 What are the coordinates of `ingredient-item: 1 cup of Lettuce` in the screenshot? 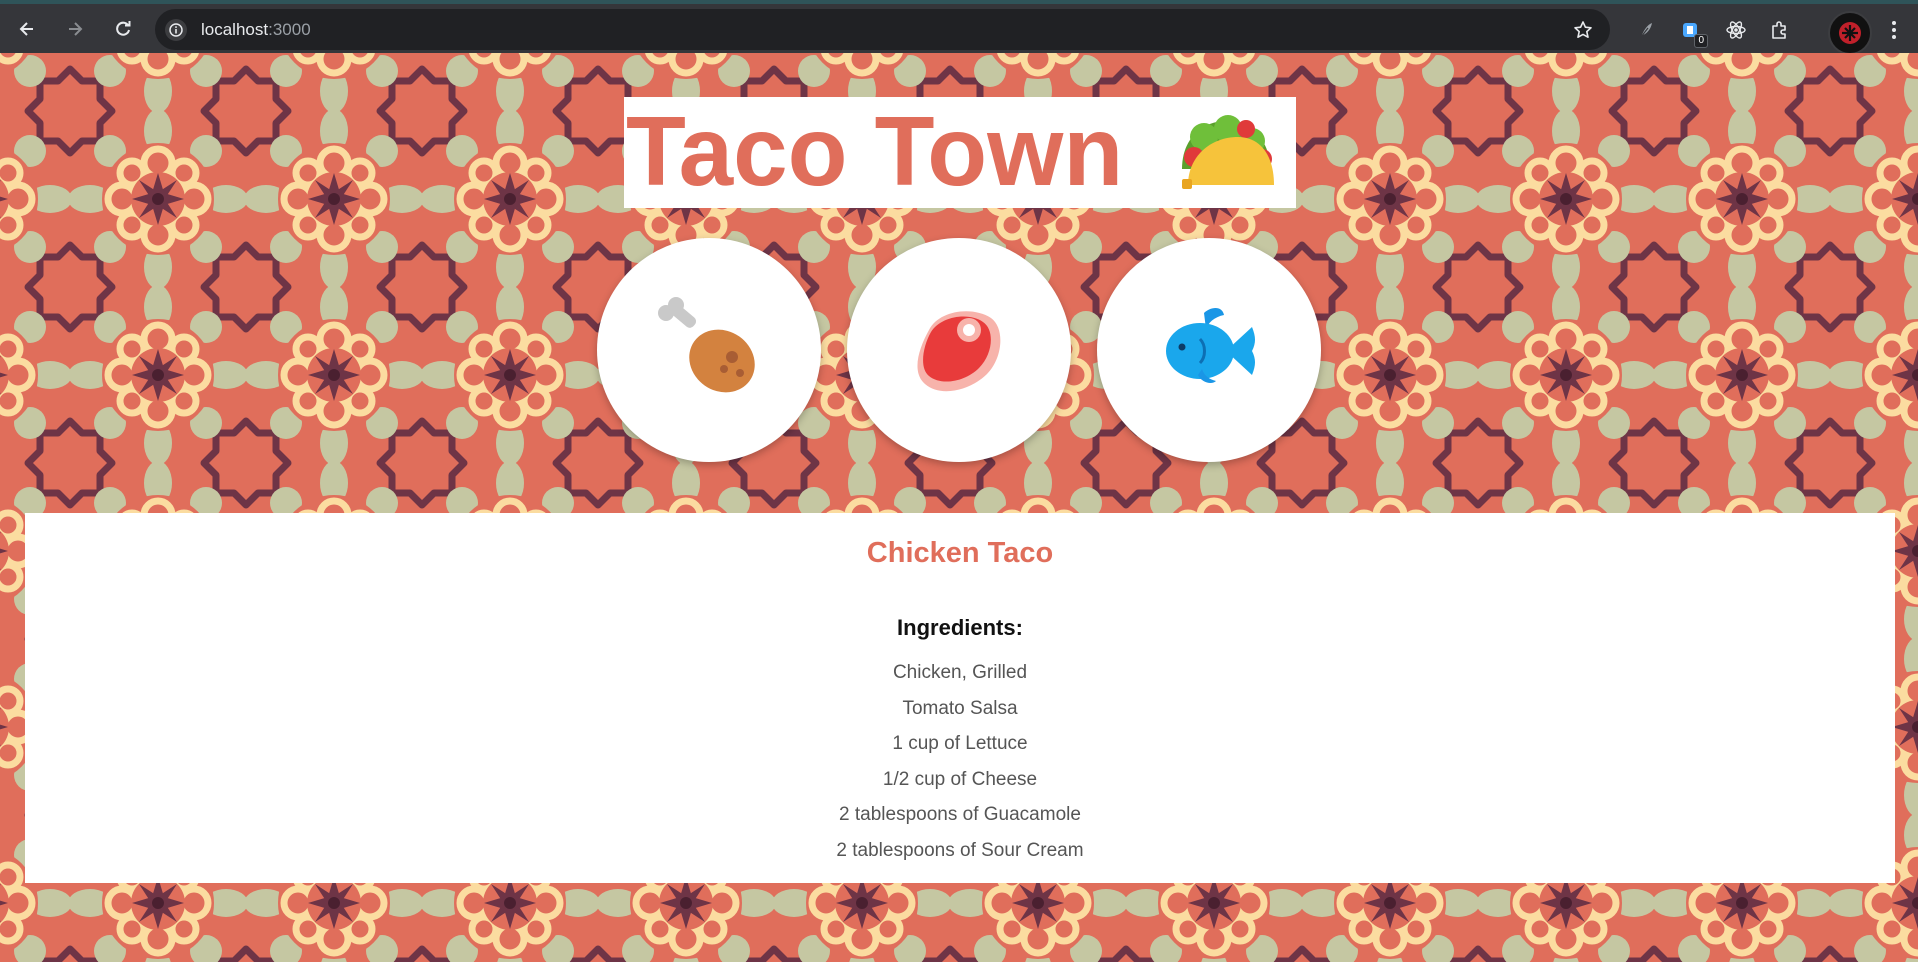 It's located at (960, 743).